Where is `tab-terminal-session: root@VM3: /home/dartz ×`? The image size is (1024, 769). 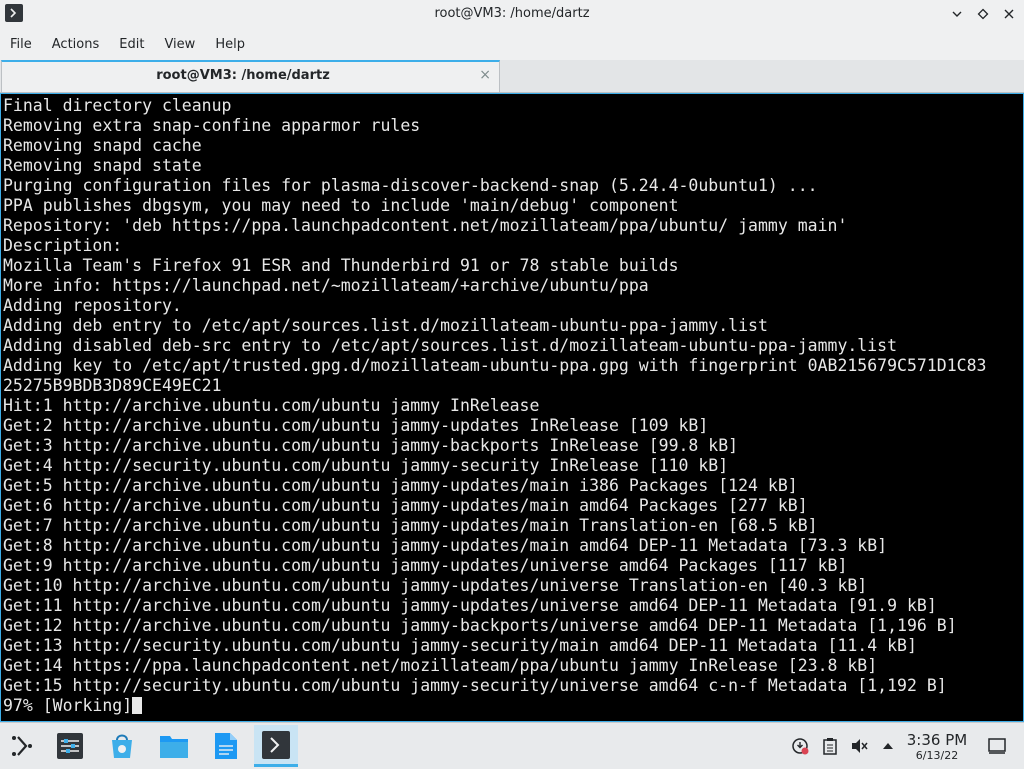
tab-terminal-session: root@VM3: /home/dartz × is located at coordinates (250, 76).